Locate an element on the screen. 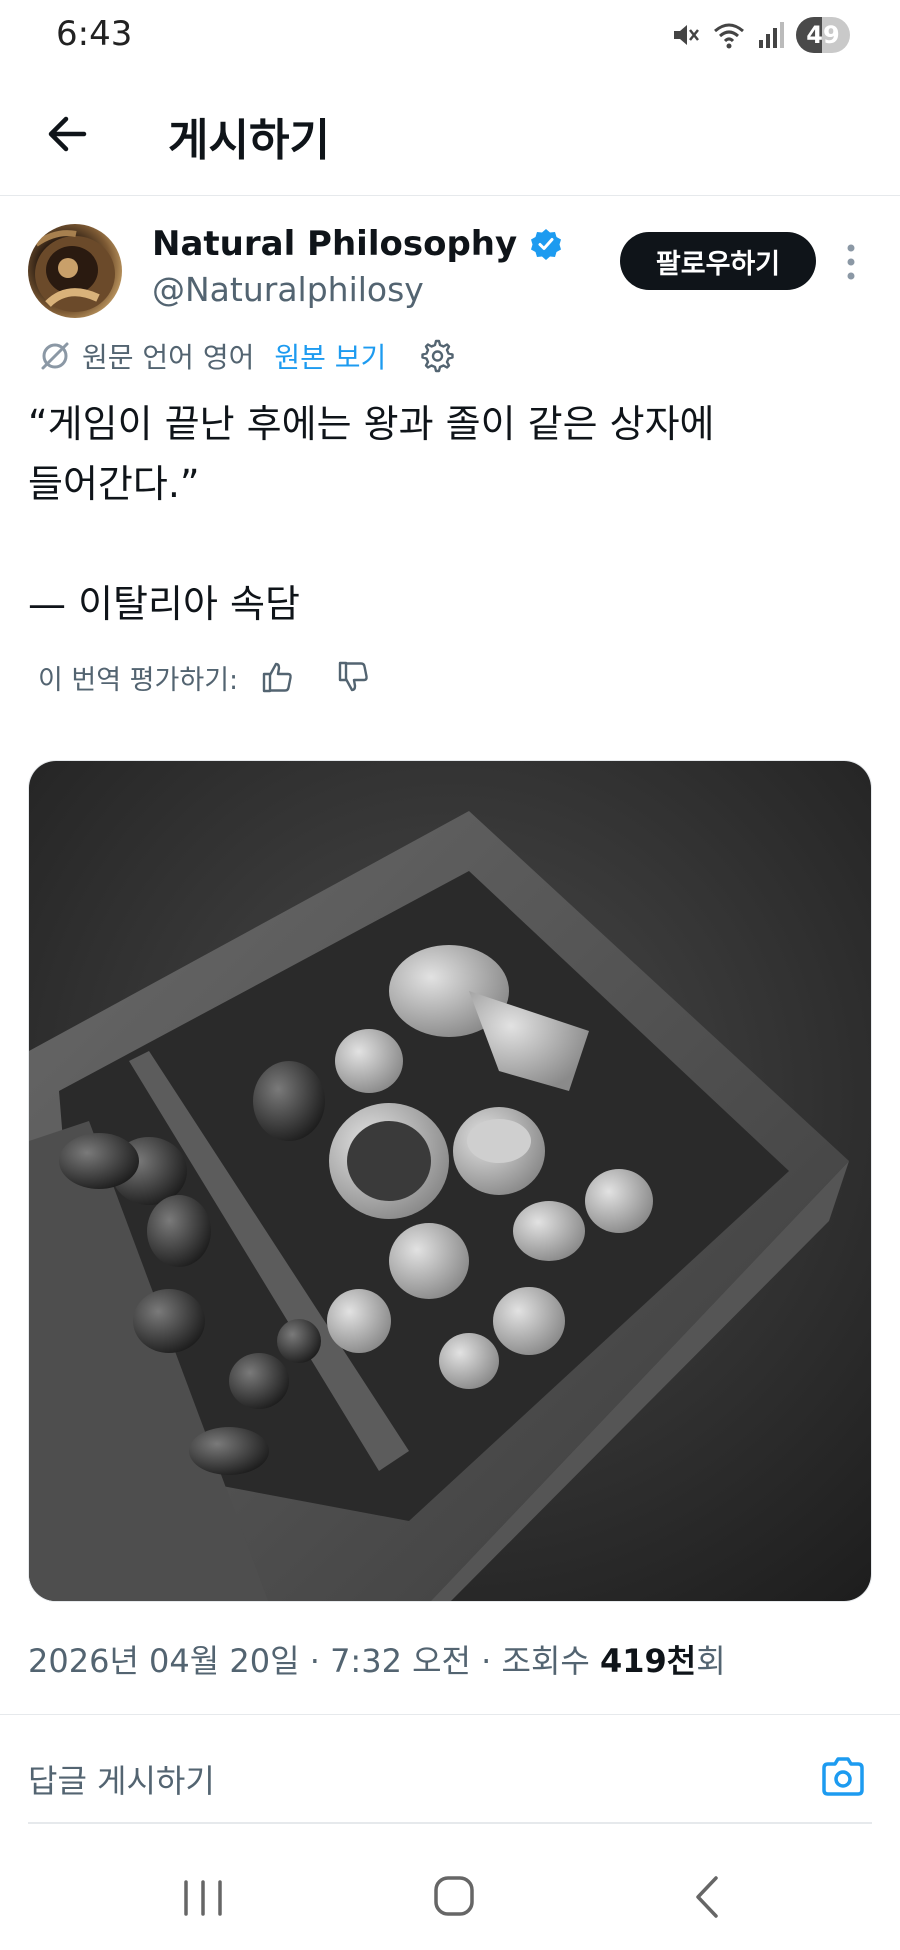 The height and width of the screenshot is (1950, 900). views-count: 419천 is located at coordinates (648, 1661).